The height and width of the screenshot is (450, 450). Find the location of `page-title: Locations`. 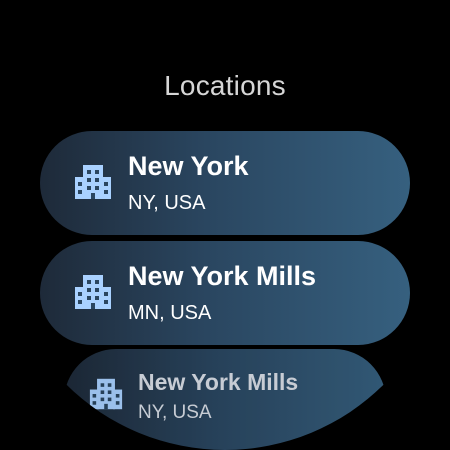

page-title: Locations is located at coordinates (225, 85).